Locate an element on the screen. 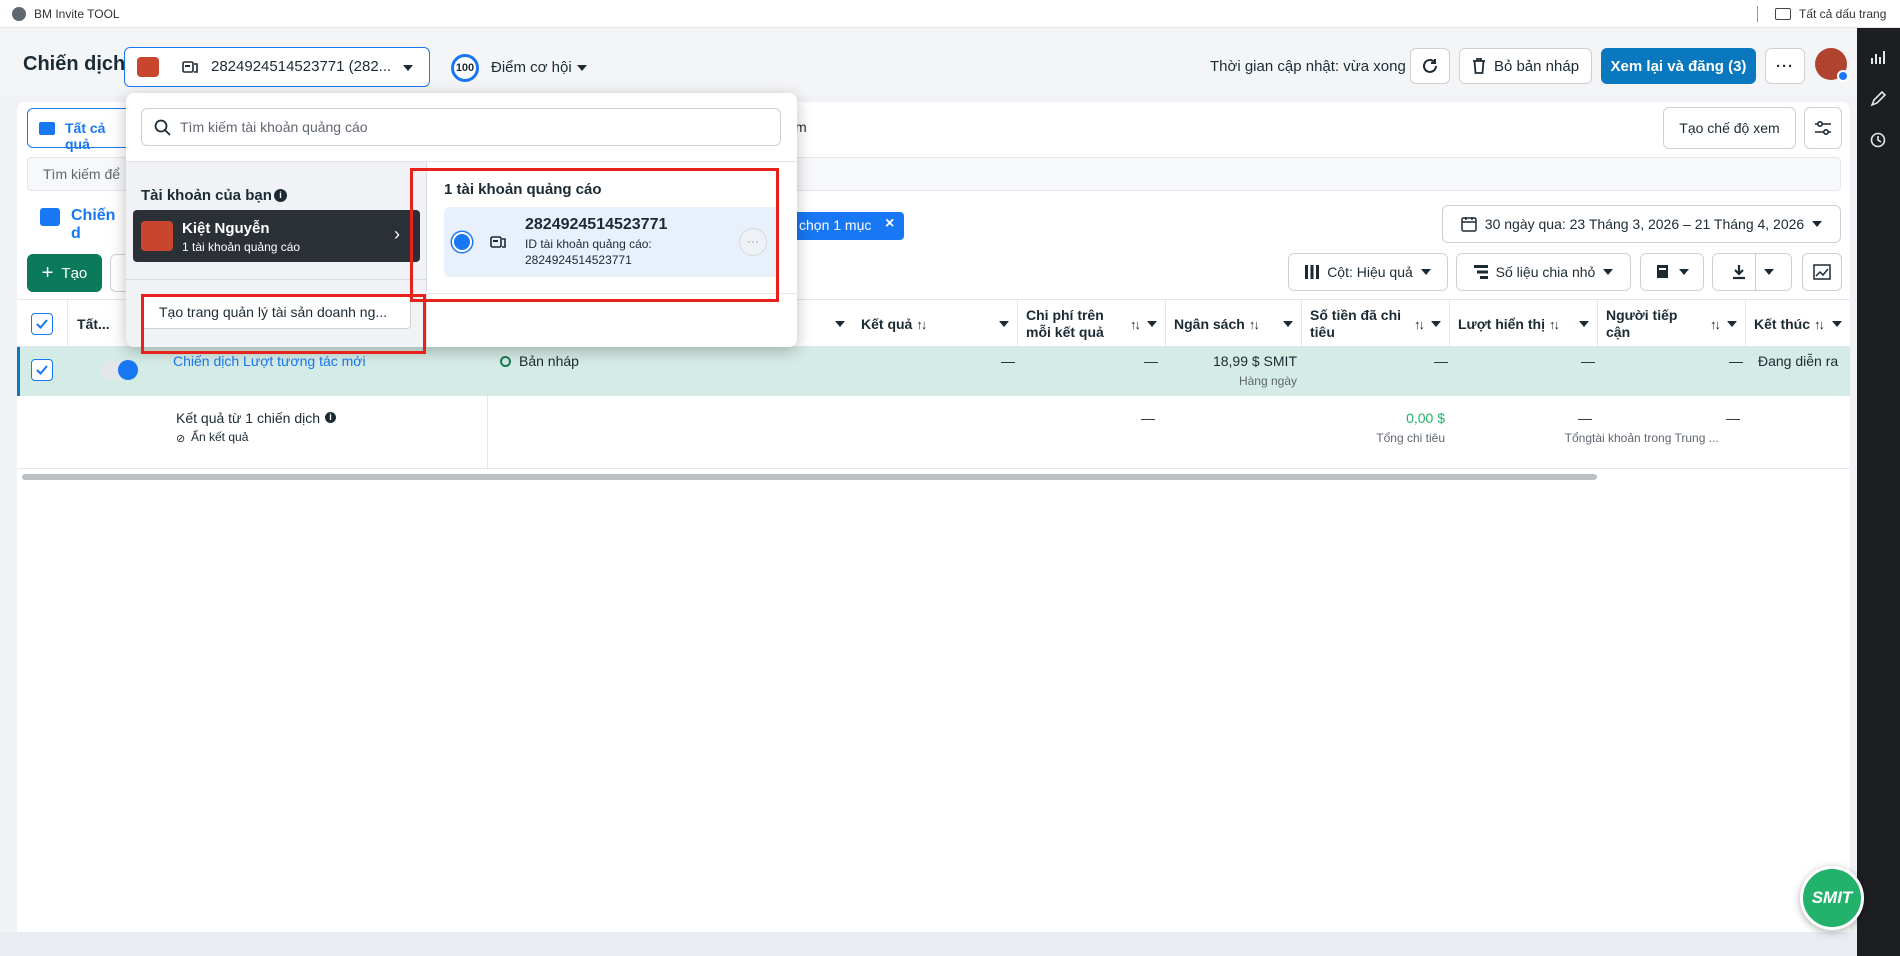 Image resolution: width=1900 pixels, height=956 pixels. report-icon is located at coordinates (1662, 271).